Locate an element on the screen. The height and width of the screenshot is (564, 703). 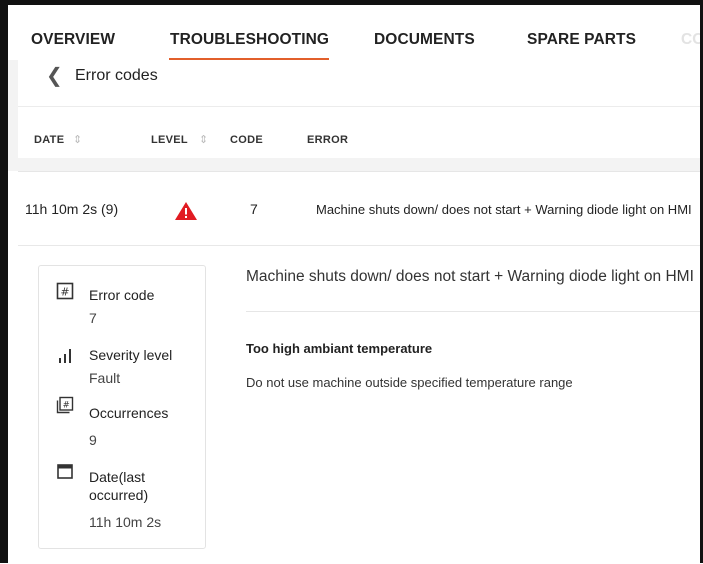
date-label: Date(last occurred) is located at coordinates (119, 486).